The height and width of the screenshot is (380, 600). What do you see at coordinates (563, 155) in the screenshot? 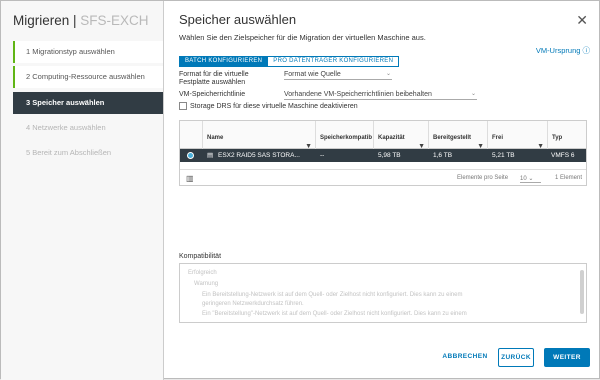
I see `cell-type: VMFS 6` at bounding box center [563, 155].